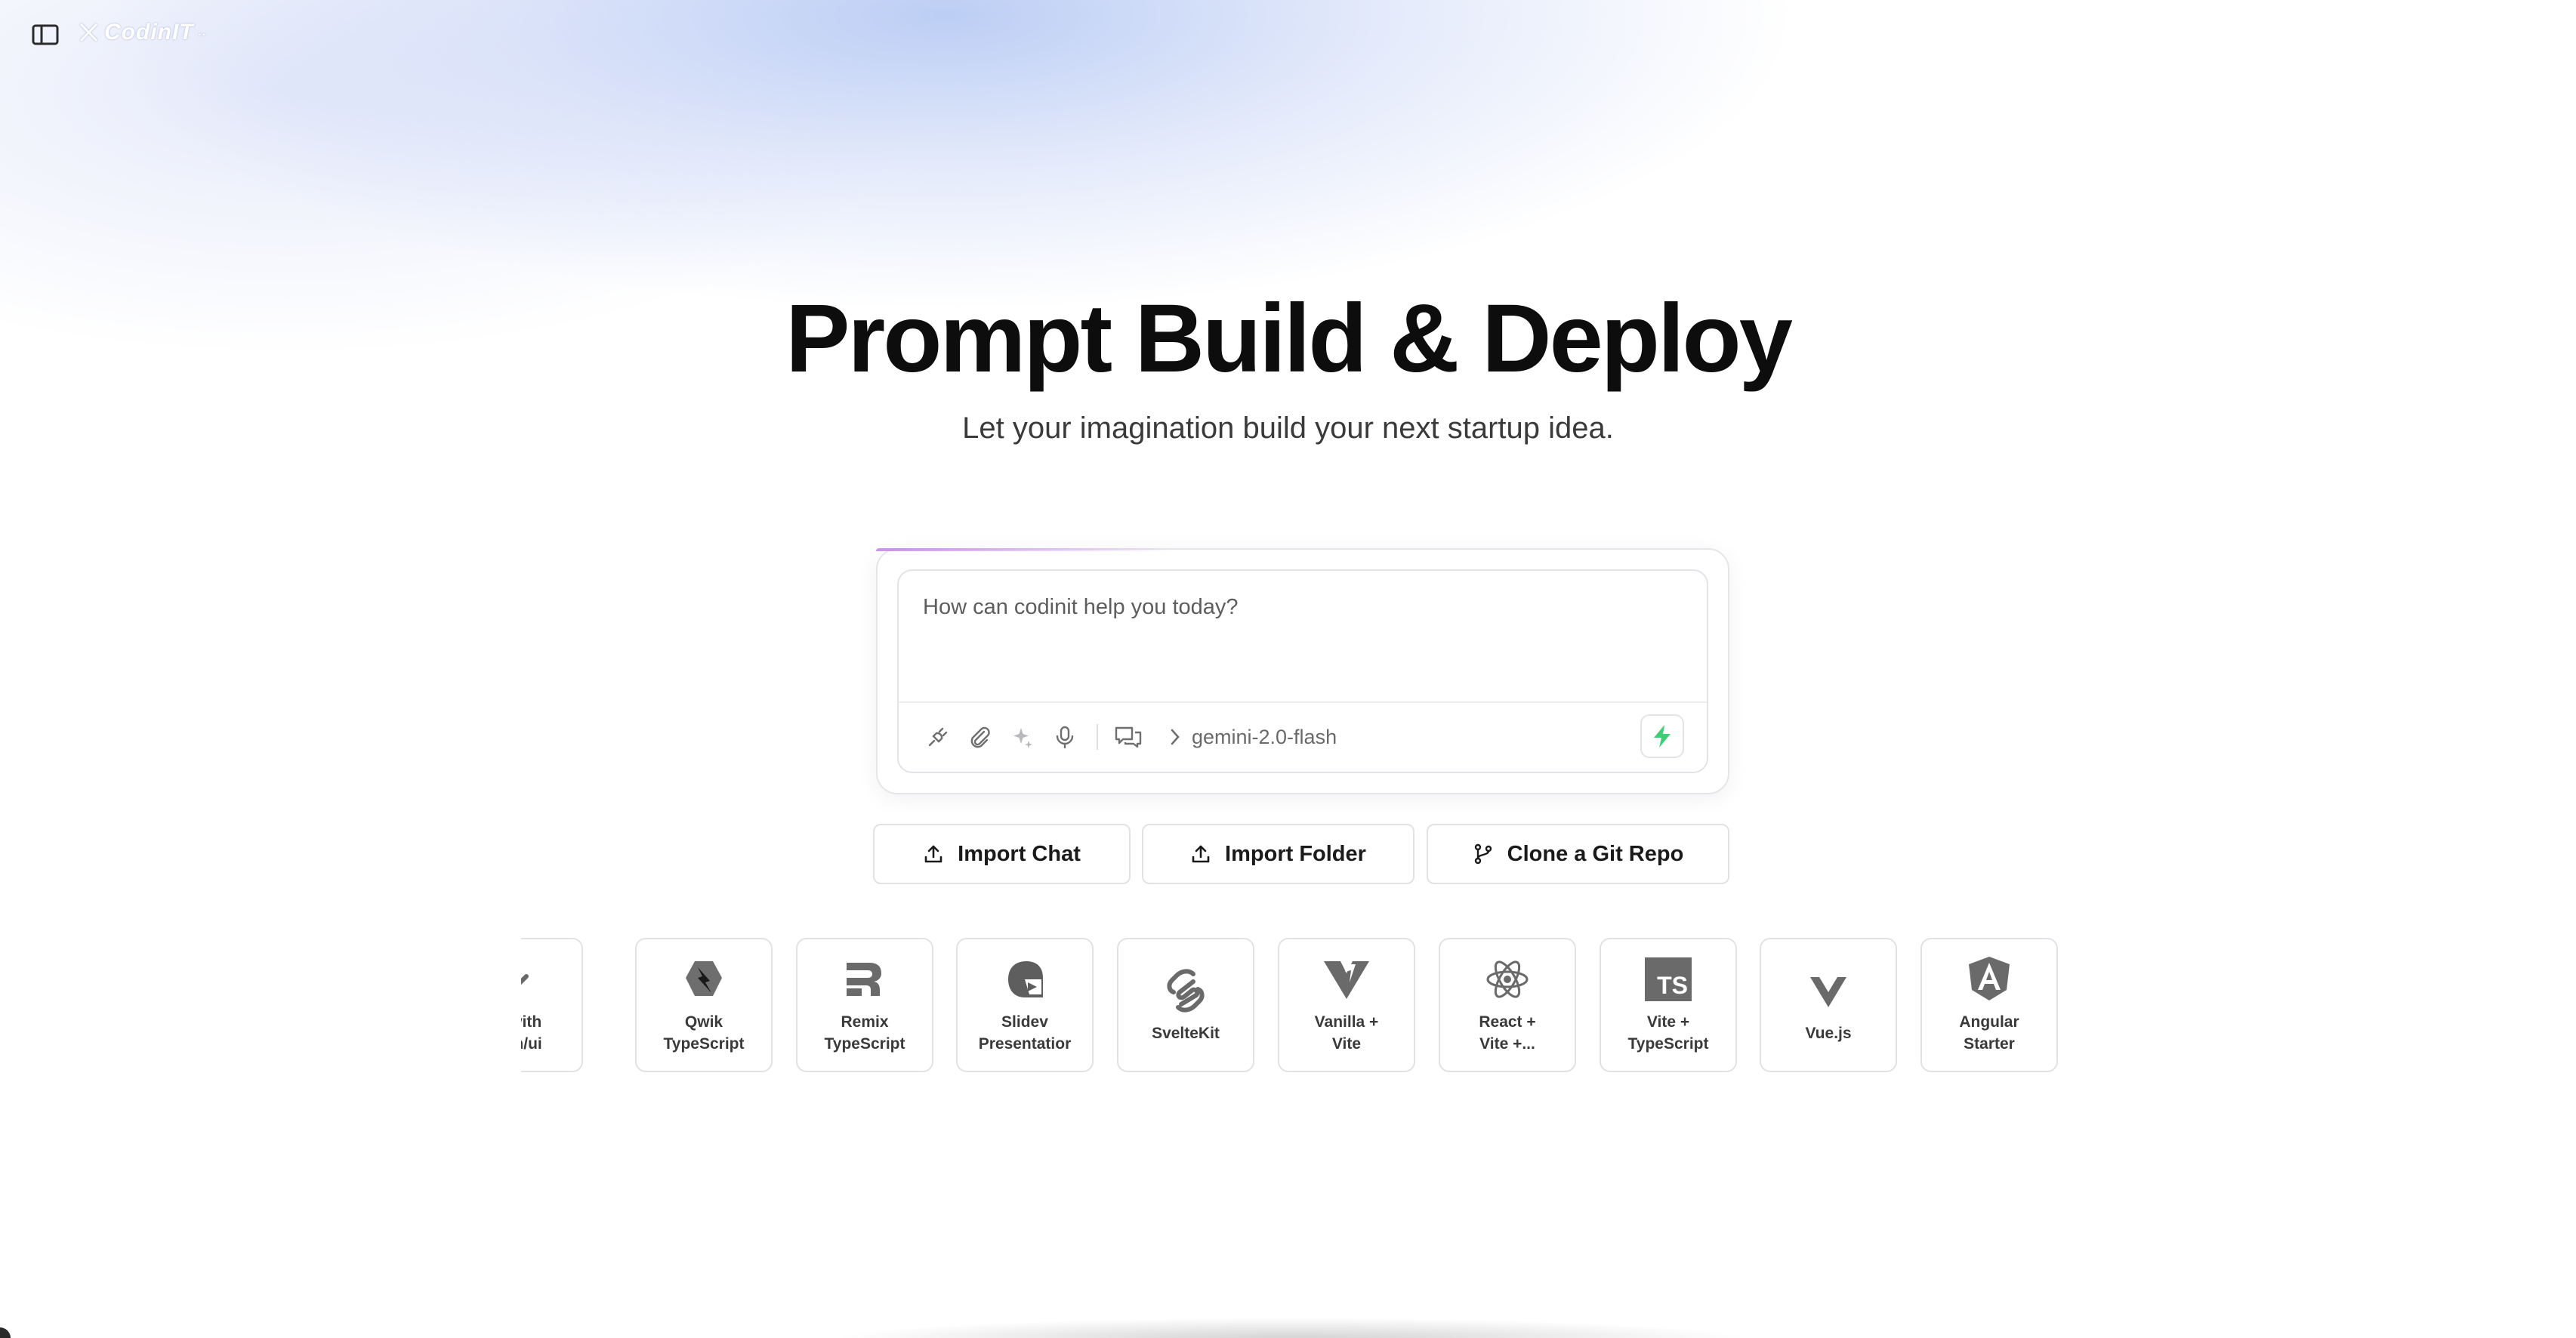 This screenshot has width=2576, height=1338. I want to click on prompt-container: gemini-2.0-flash, so click(1302, 671).